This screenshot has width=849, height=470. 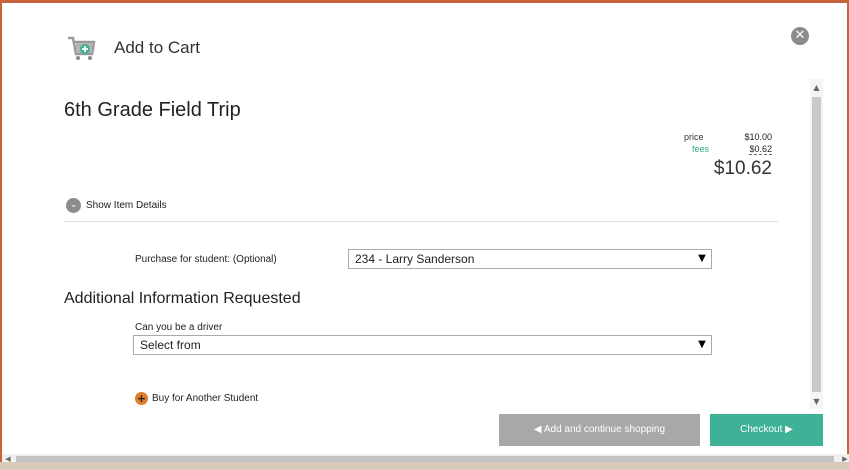 I want to click on student-select-value: 234 - Larry Sanderson, so click(x=415, y=259).